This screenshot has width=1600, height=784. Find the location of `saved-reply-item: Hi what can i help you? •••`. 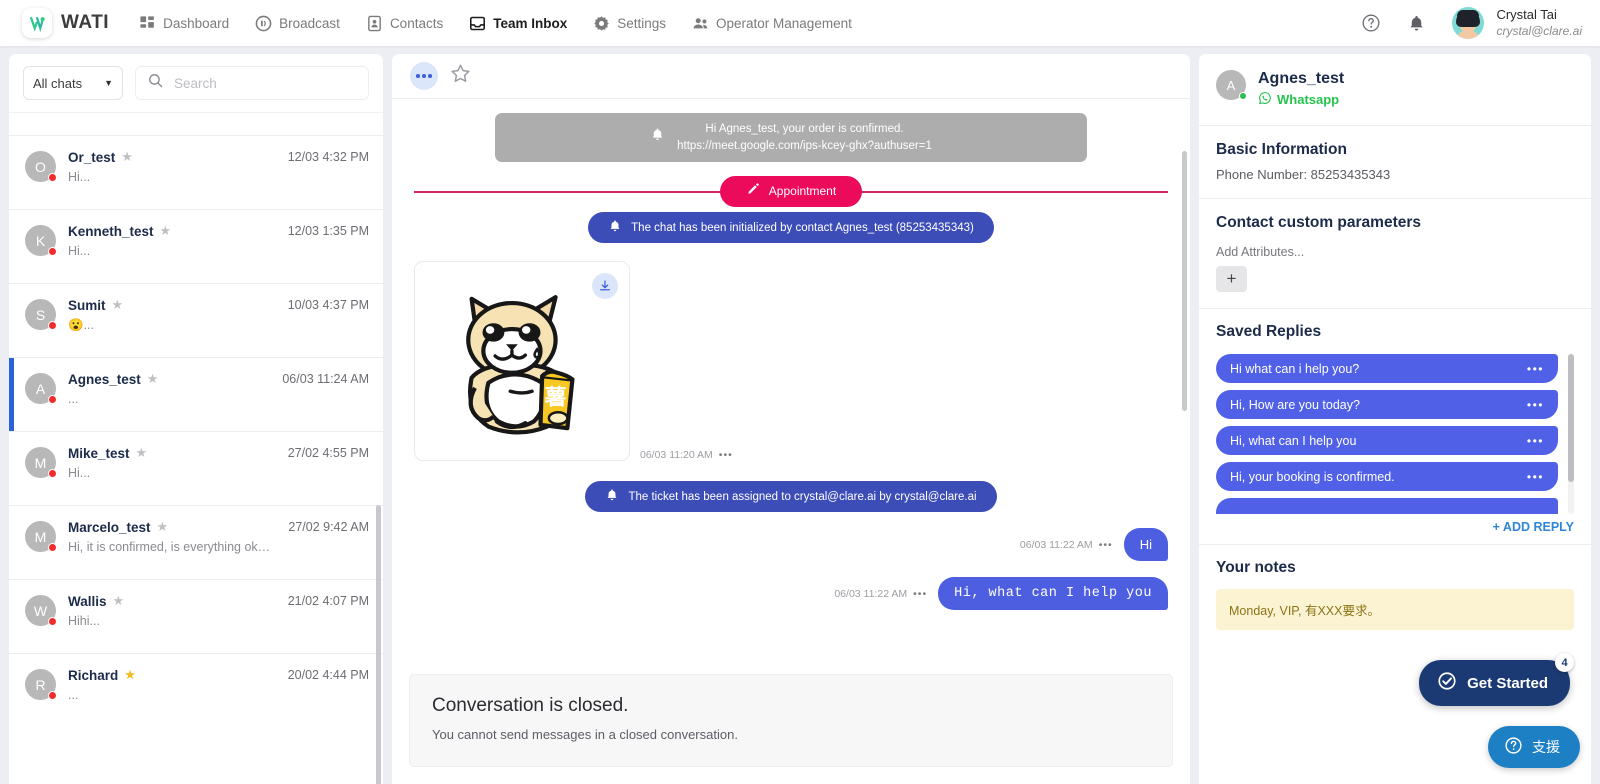

saved-reply-item: Hi what can i help you? ••• is located at coordinates (1387, 368).